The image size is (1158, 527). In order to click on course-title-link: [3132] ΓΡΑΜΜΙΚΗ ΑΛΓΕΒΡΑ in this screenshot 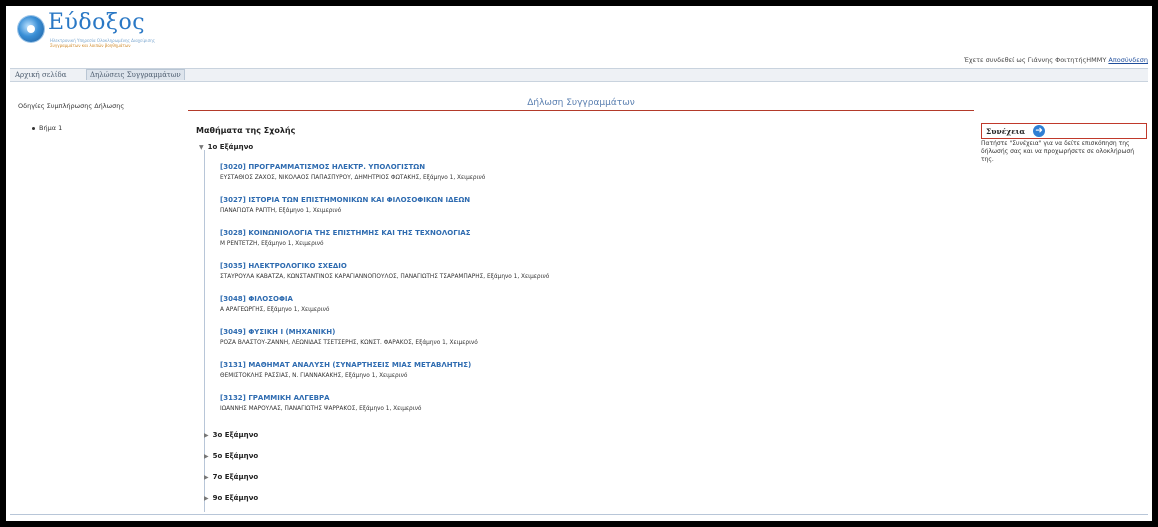, I will do `click(320, 398)`.